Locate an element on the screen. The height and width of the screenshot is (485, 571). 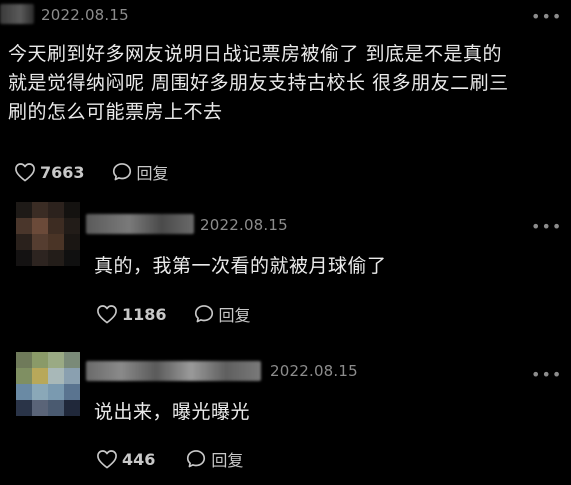
like-button: 7663 is located at coordinates (49, 172).